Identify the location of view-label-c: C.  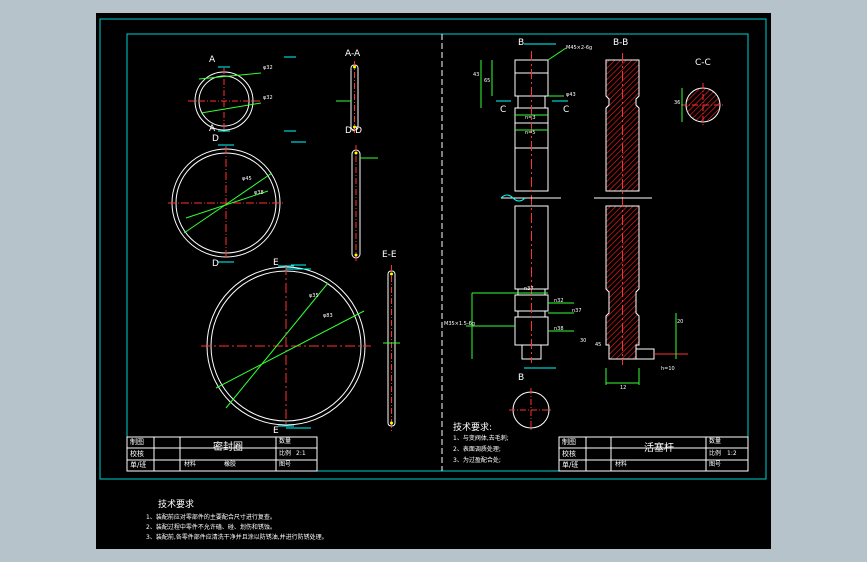
(503, 110).